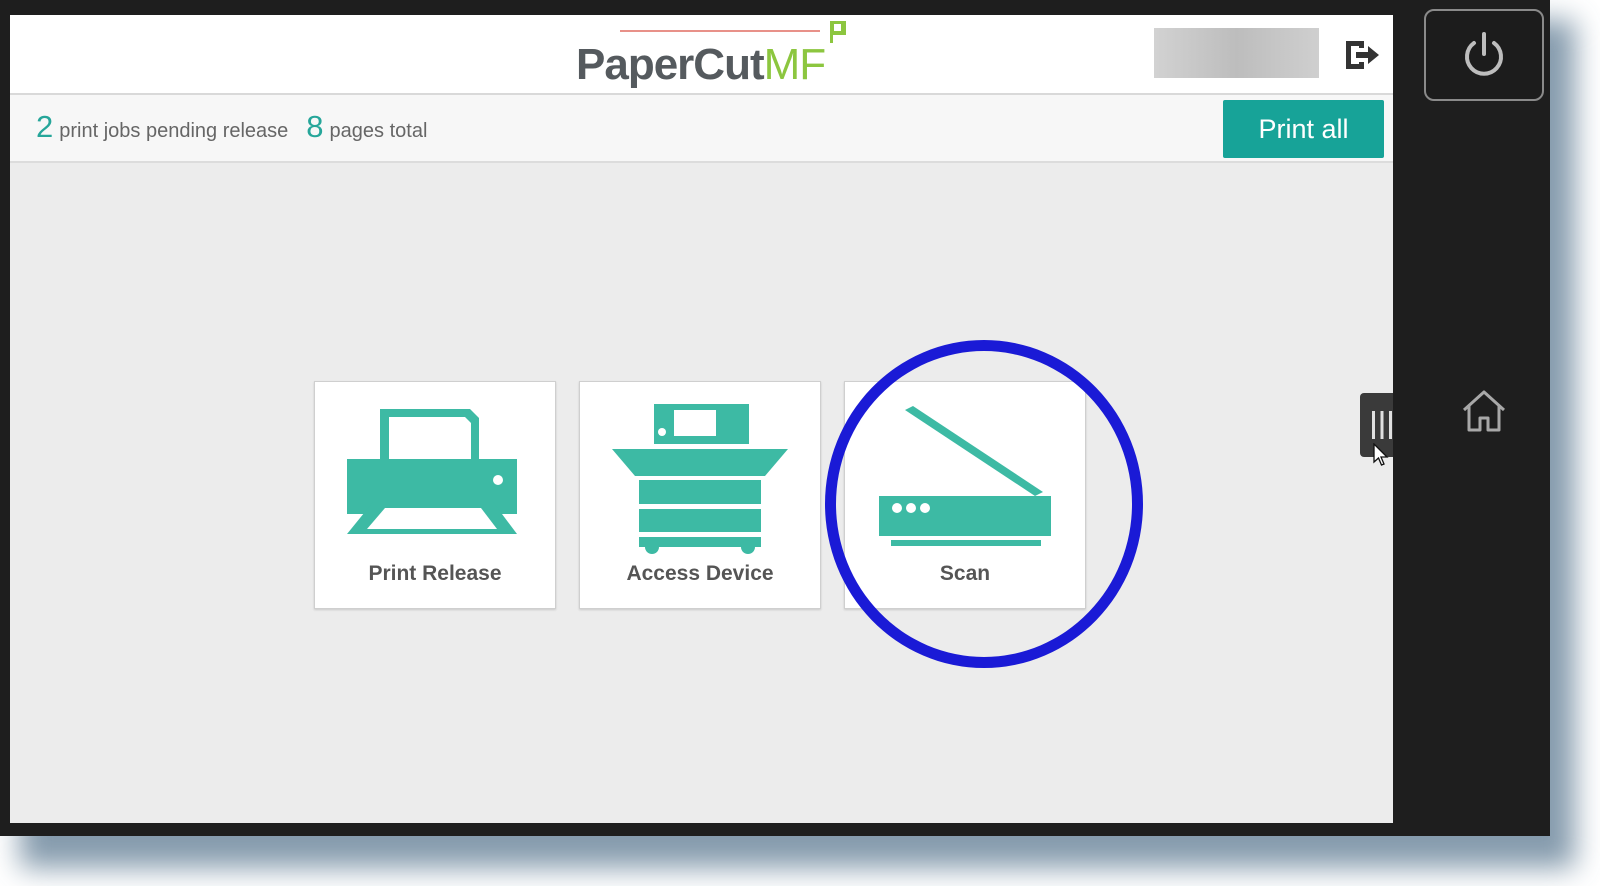 Image resolution: width=1600 pixels, height=886 pixels. What do you see at coordinates (1381, 425) in the screenshot?
I see `menu-bars-icon` at bounding box center [1381, 425].